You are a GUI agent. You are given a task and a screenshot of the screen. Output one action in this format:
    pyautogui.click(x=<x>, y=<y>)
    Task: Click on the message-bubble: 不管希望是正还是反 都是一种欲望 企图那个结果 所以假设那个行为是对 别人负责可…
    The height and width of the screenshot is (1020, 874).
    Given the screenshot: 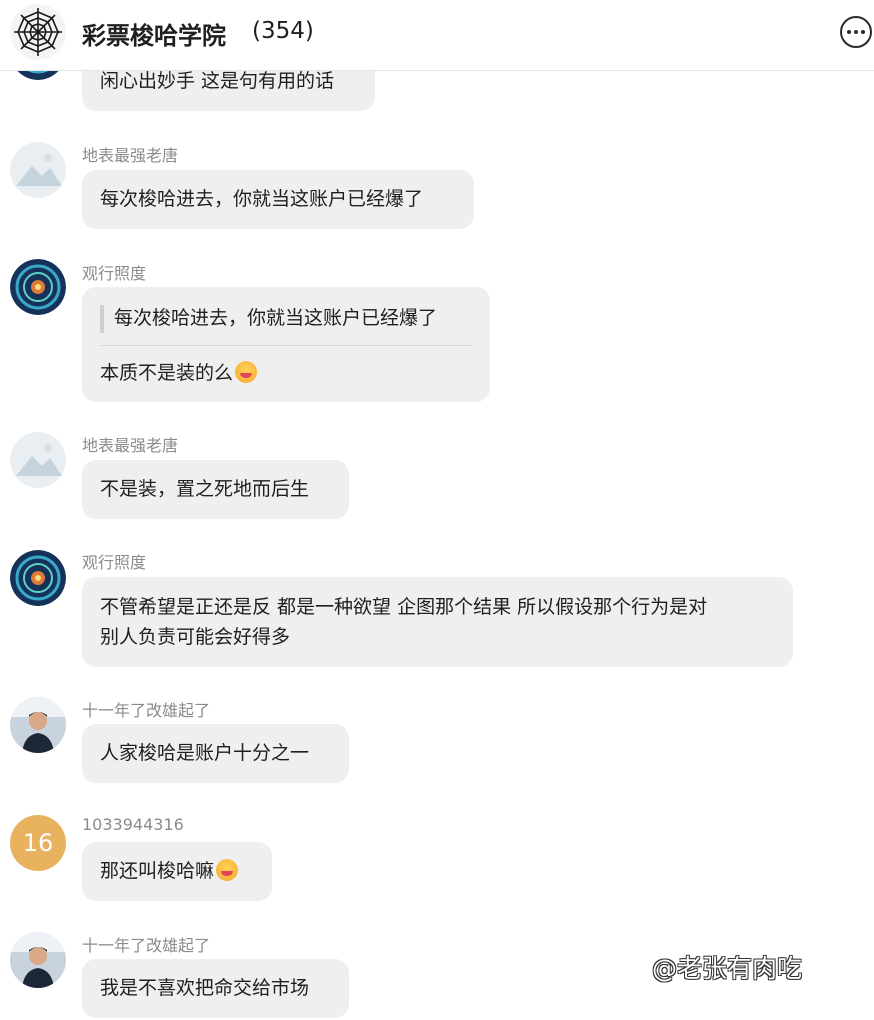 What is the action you would take?
    pyautogui.click(x=437, y=622)
    